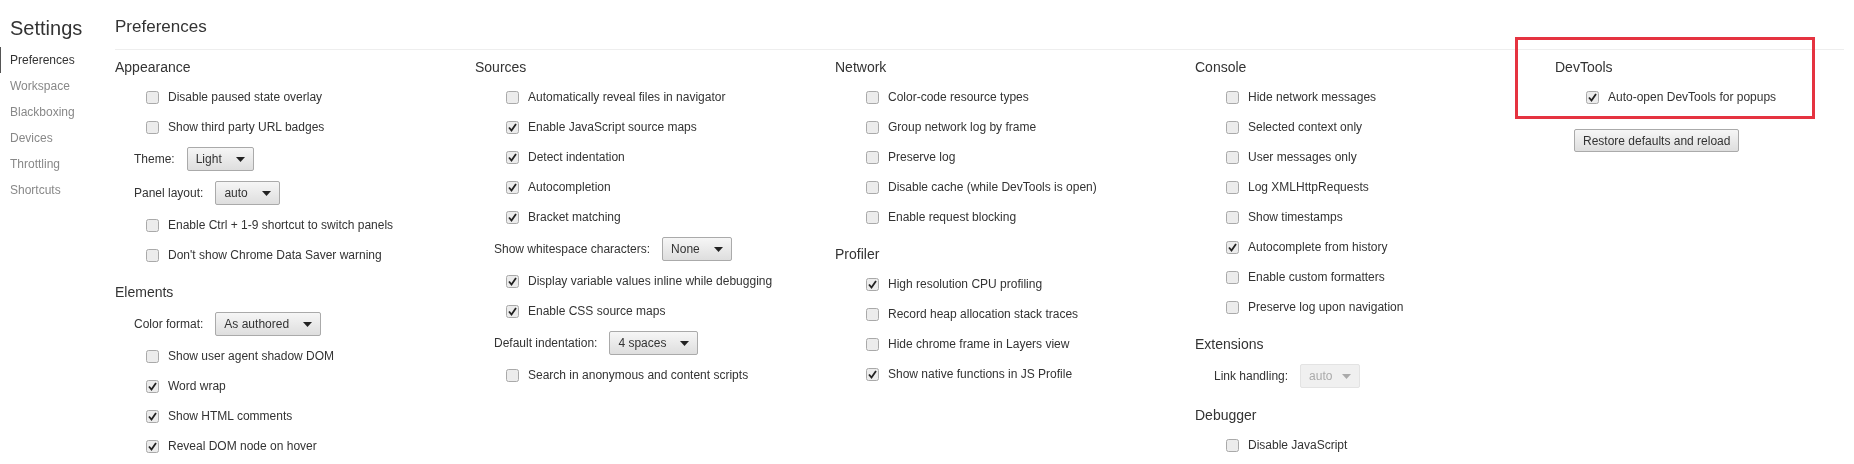  What do you see at coordinates (1290, 277) in the screenshot?
I see `checkbox-option: Enable custom formatters` at bounding box center [1290, 277].